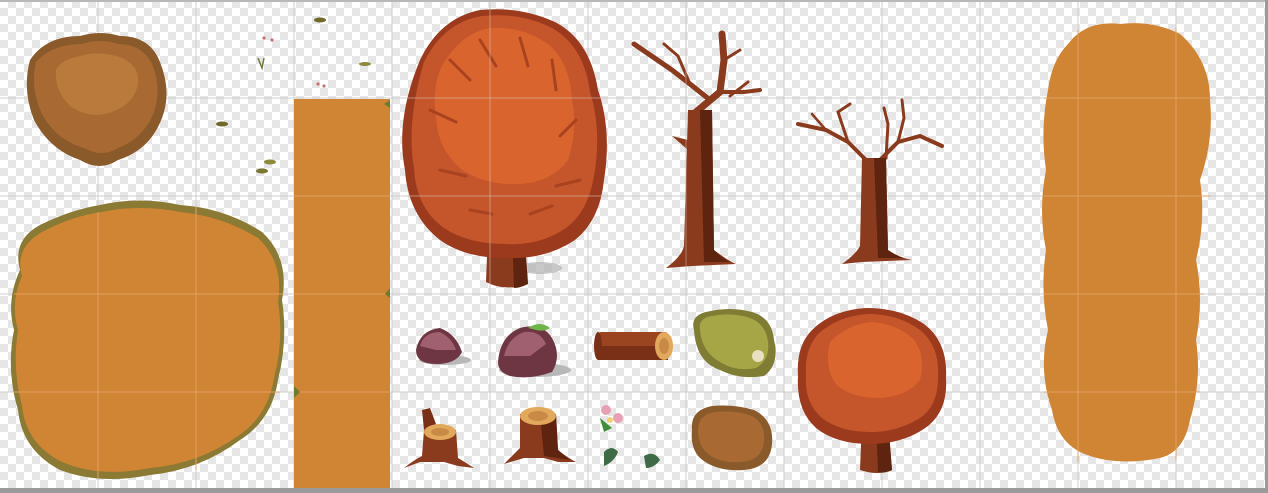 The height and width of the screenshot is (493, 1268). I want to click on canvas-border-bottom, so click(634, 490).